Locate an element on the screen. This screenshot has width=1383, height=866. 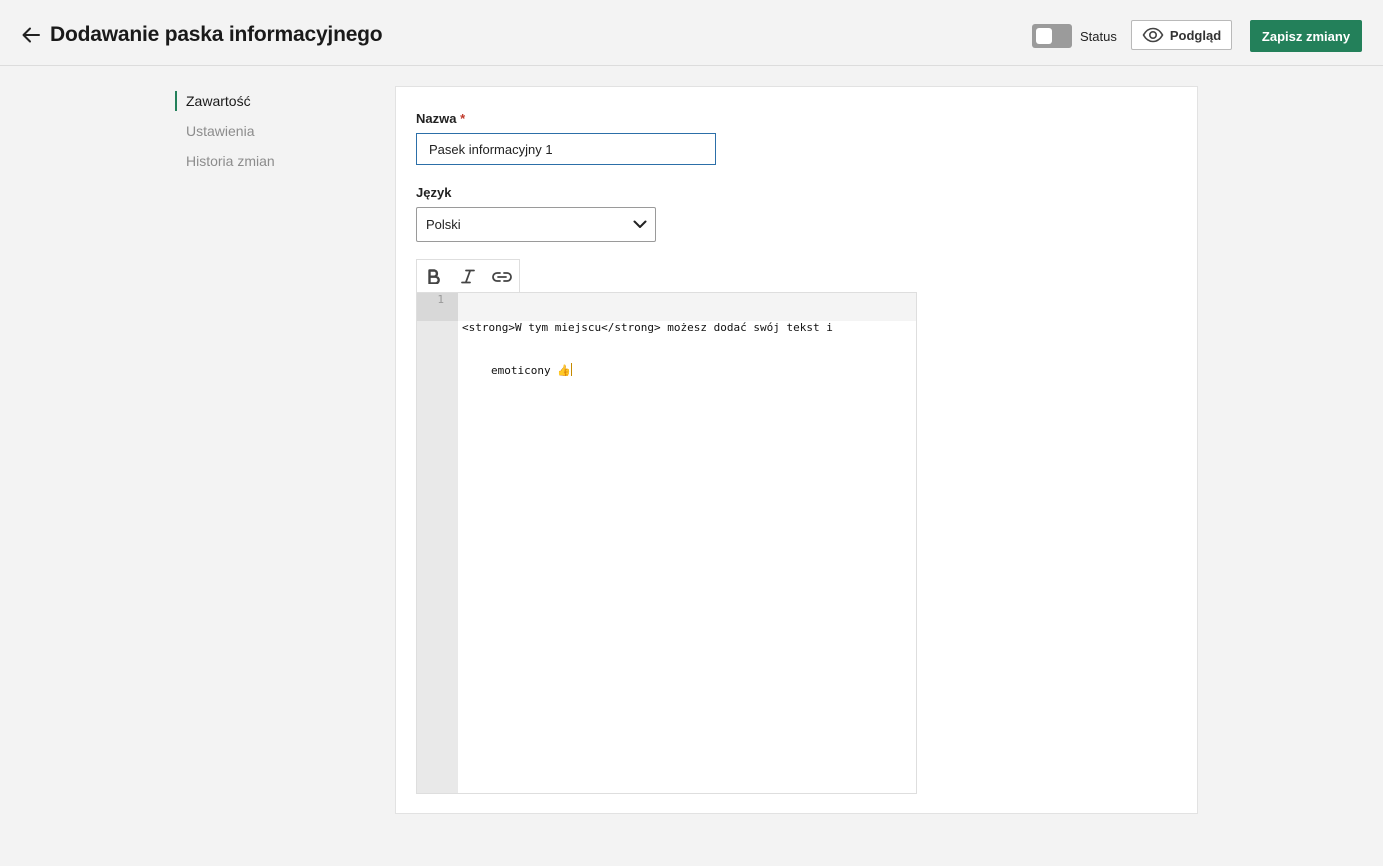
editor-gutter is located at coordinates (437, 543).